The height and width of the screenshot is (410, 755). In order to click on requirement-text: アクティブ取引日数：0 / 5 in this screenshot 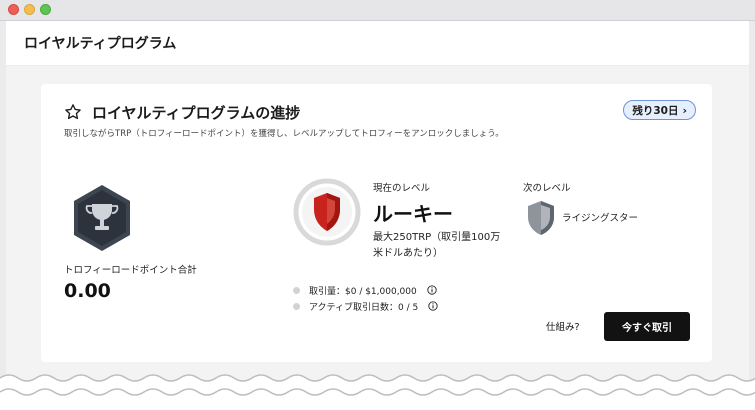, I will do `click(364, 307)`.